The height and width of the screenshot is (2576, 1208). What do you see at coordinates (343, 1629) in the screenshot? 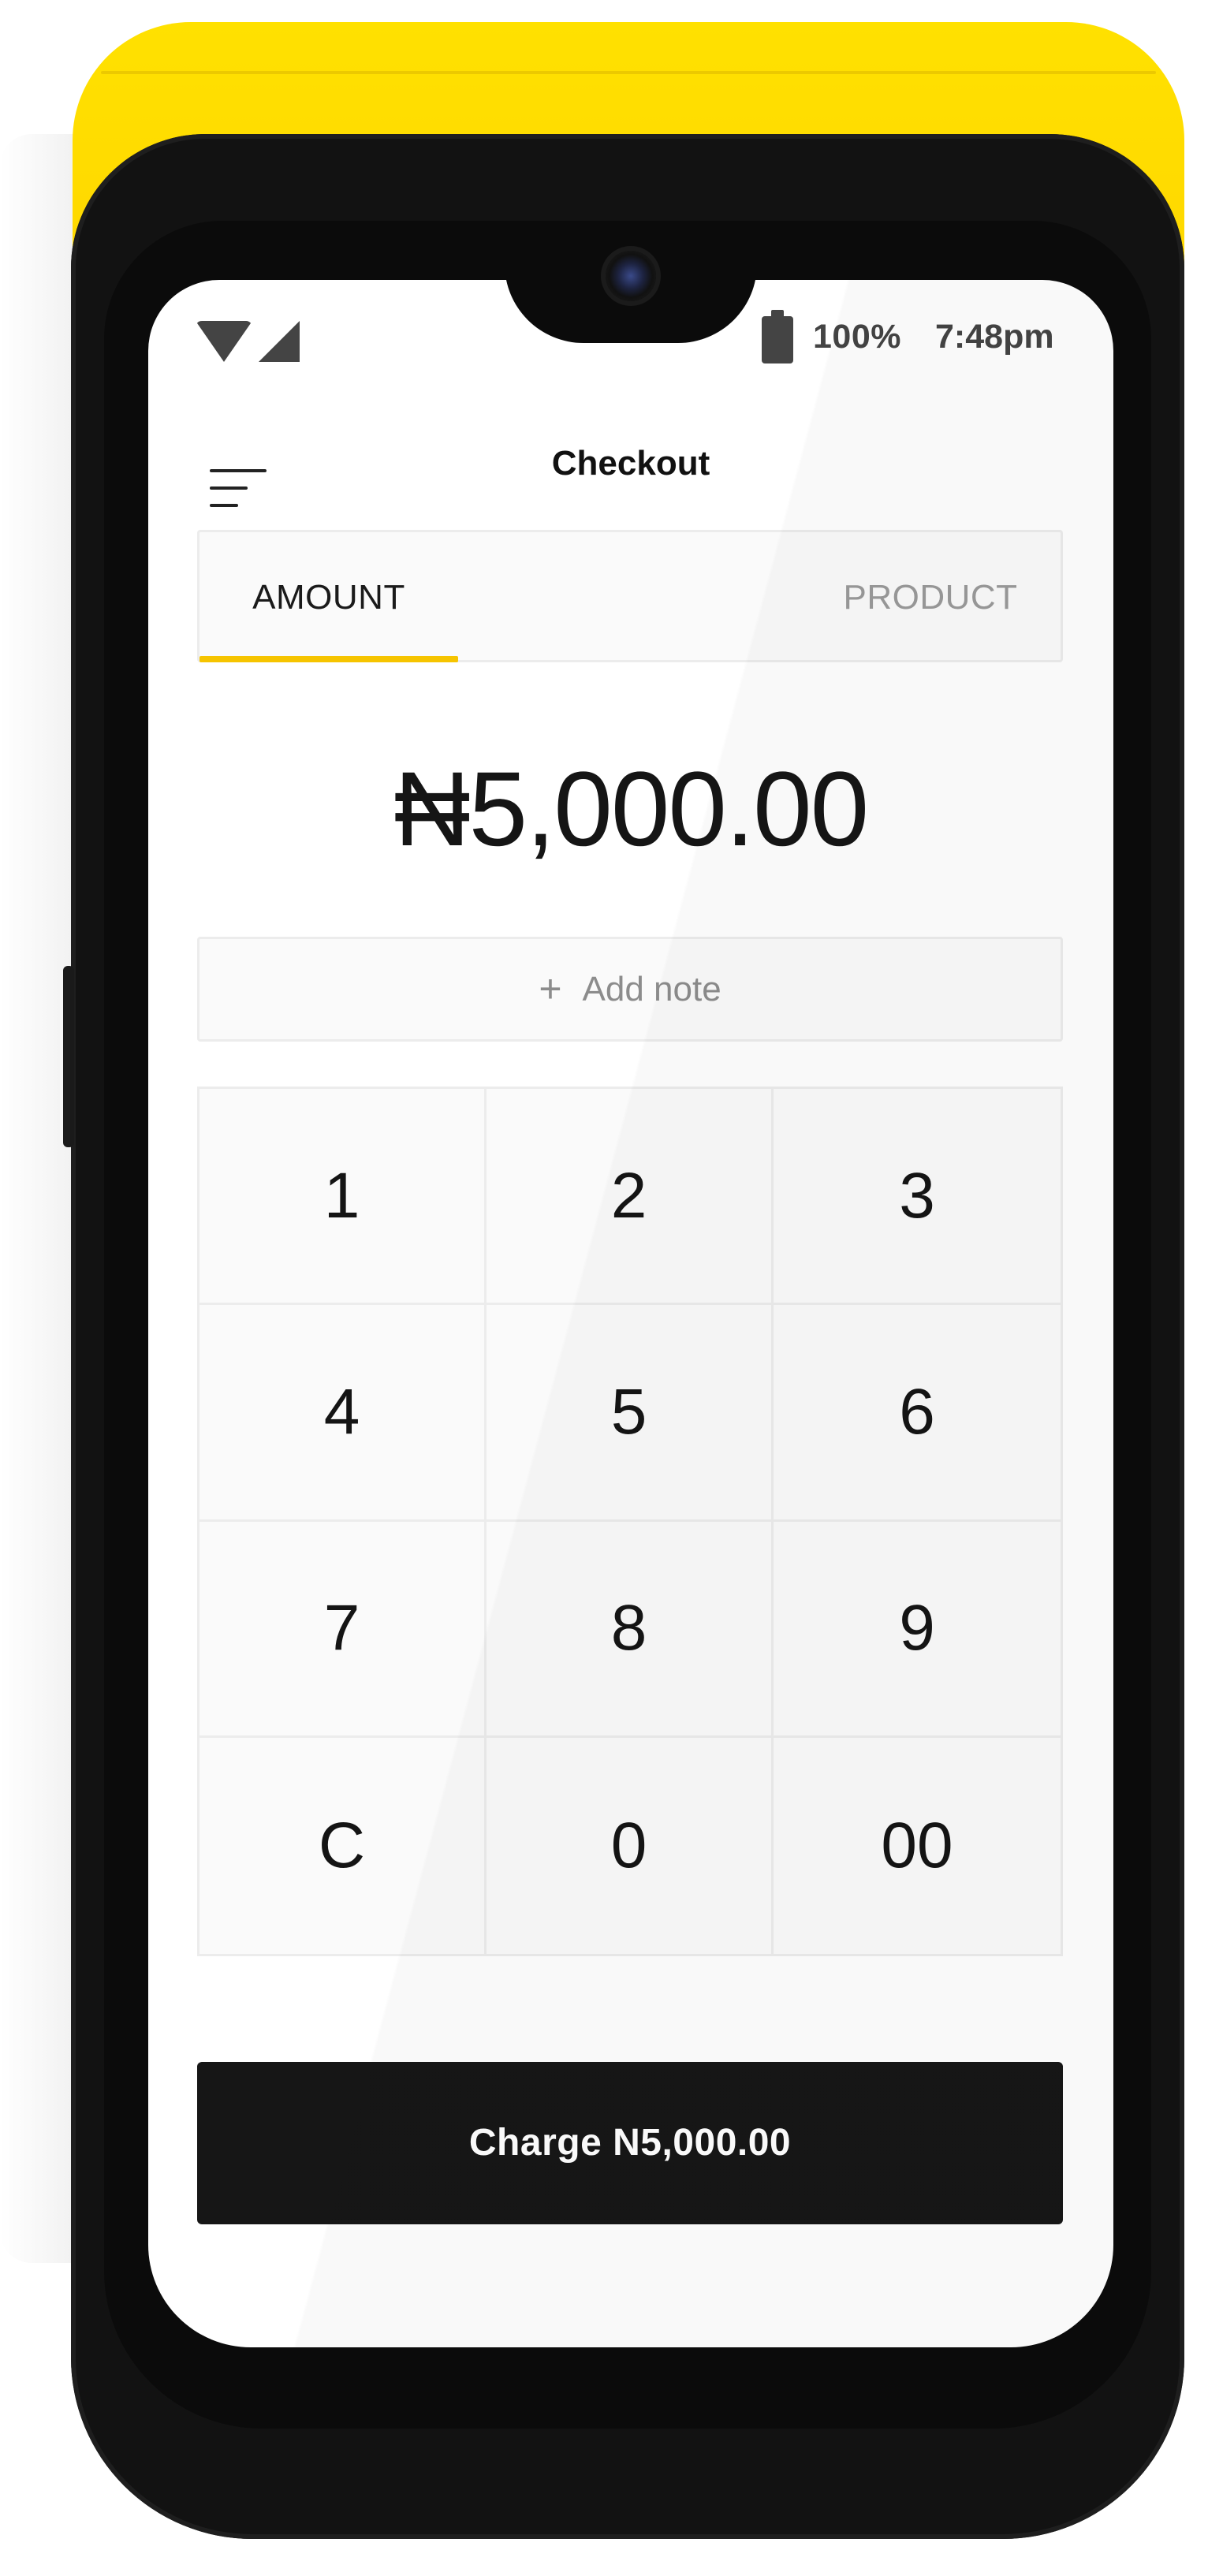
I see `key-7: 7` at bounding box center [343, 1629].